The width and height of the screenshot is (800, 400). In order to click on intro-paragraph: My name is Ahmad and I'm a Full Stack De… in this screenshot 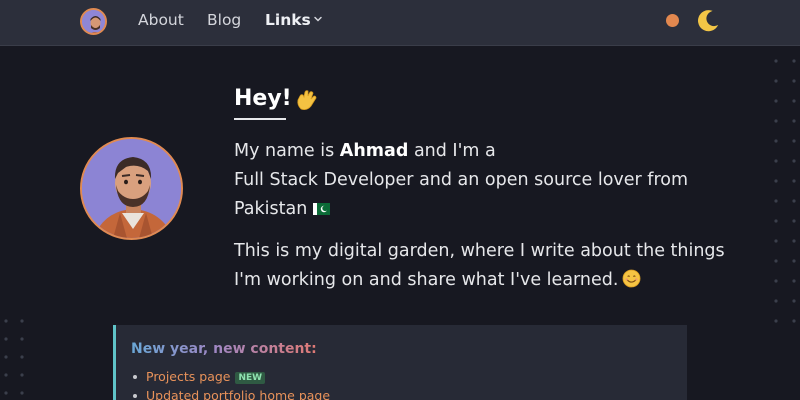, I will do `click(474, 180)`.